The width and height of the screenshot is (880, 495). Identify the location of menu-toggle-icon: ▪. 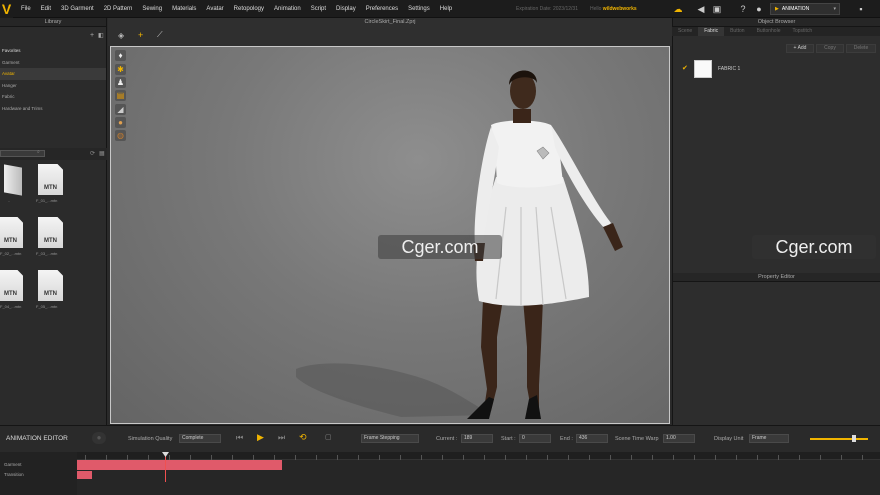
(861, 9).